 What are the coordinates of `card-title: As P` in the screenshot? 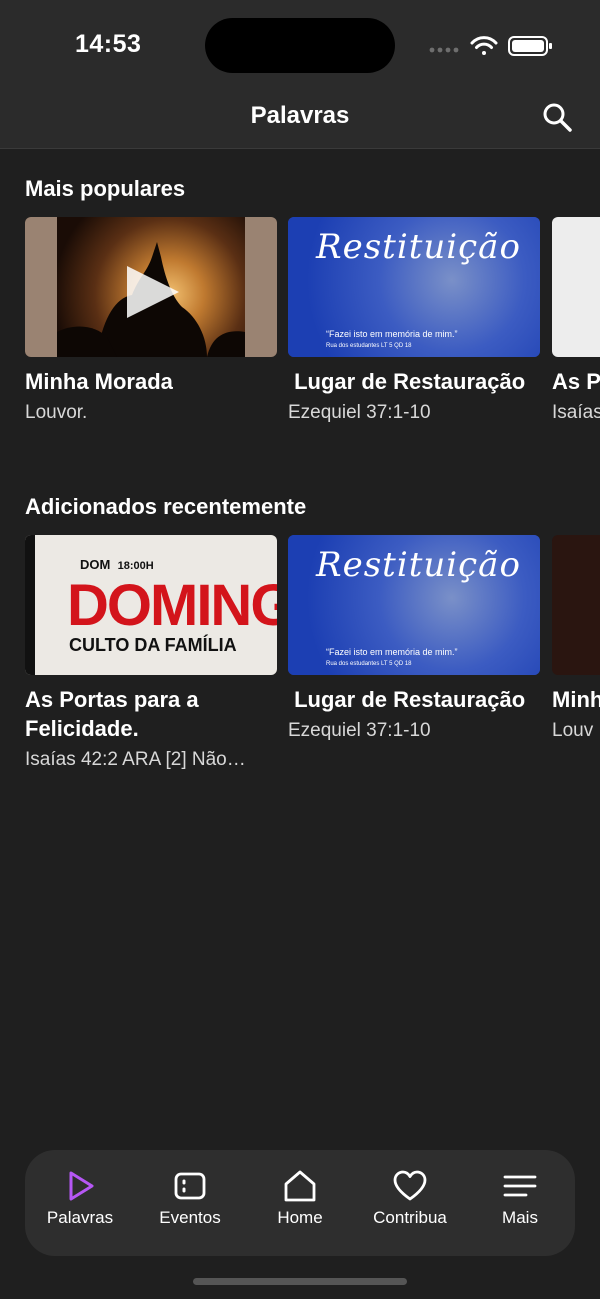 It's located at (576, 381).